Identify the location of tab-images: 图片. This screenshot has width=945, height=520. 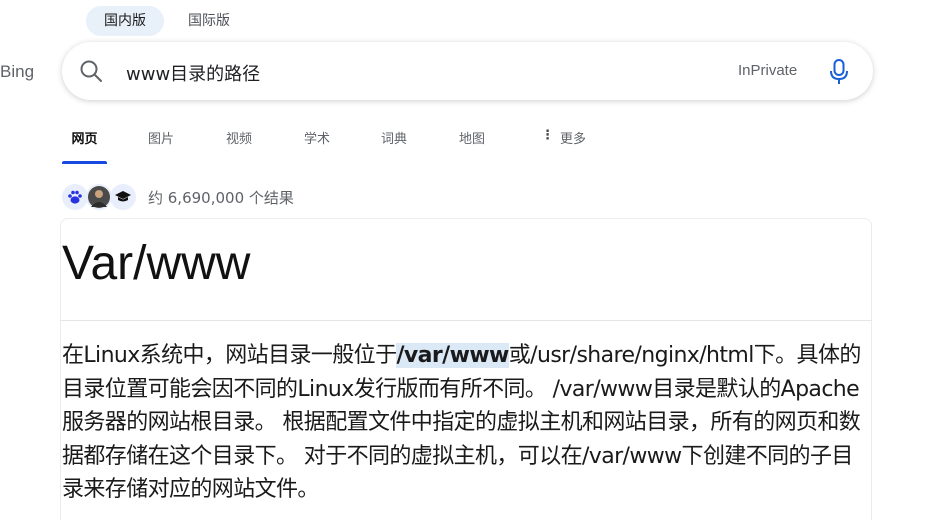
(161, 138).